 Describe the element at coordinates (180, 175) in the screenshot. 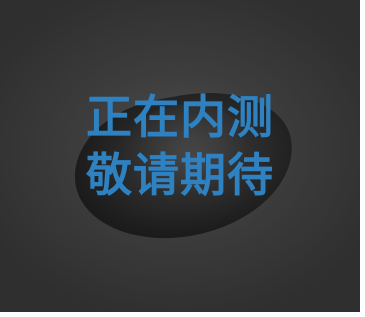

I see `message-line-2: 敬请期待` at that location.